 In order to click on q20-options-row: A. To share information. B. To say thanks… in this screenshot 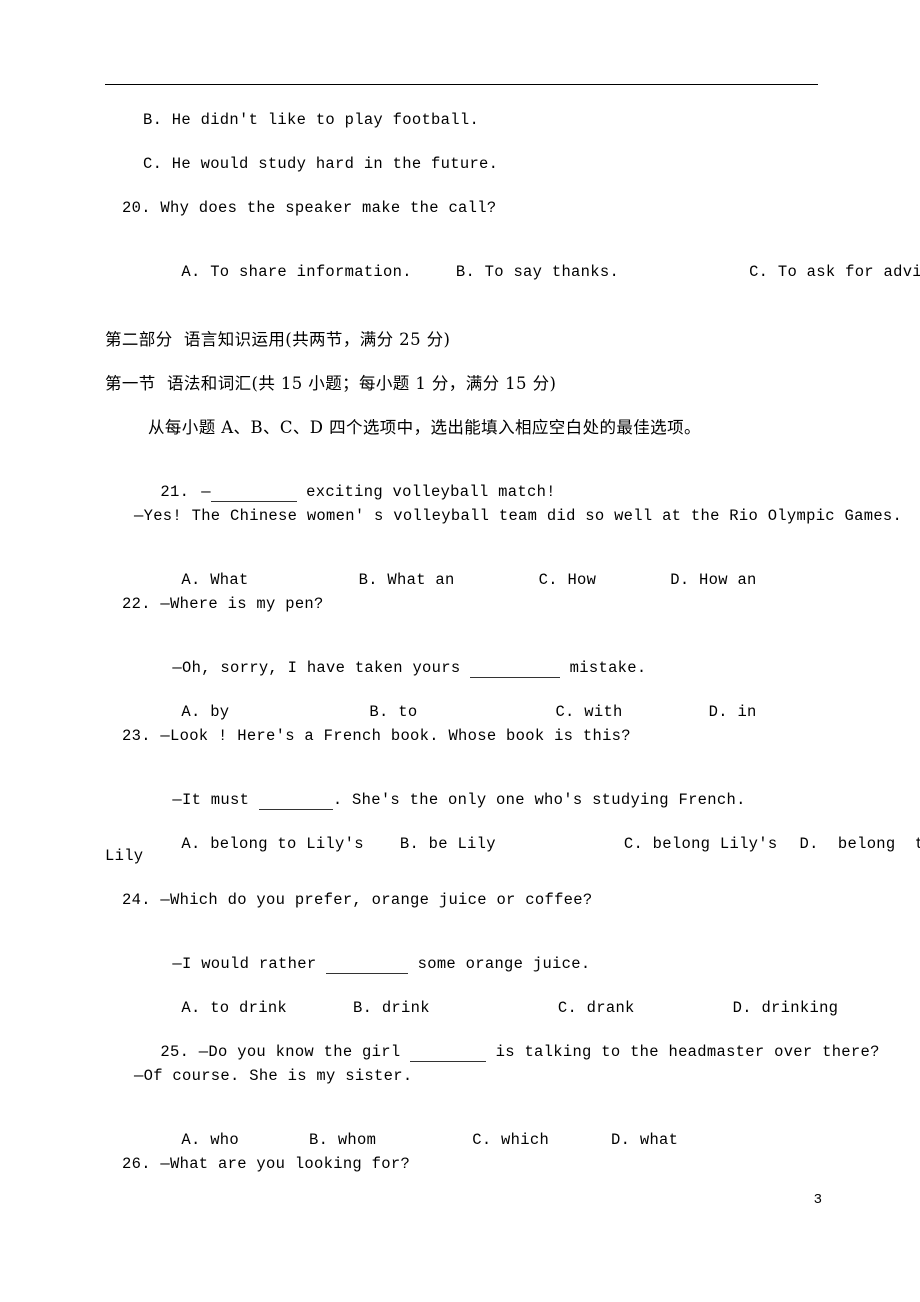, I will do `click(531, 272)`.